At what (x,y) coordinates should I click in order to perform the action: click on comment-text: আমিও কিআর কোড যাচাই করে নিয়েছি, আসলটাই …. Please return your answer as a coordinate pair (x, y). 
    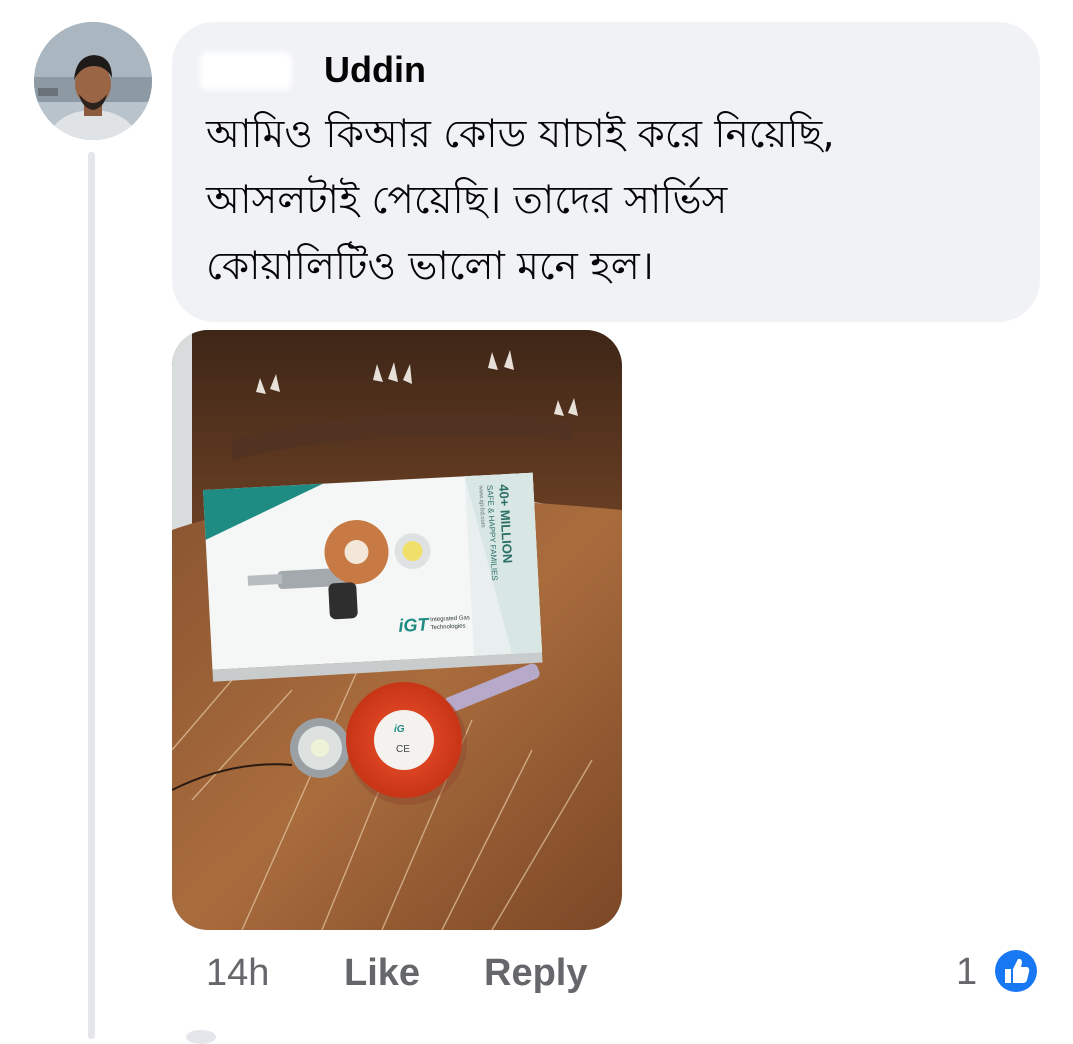
    Looking at the image, I should click on (611, 201).